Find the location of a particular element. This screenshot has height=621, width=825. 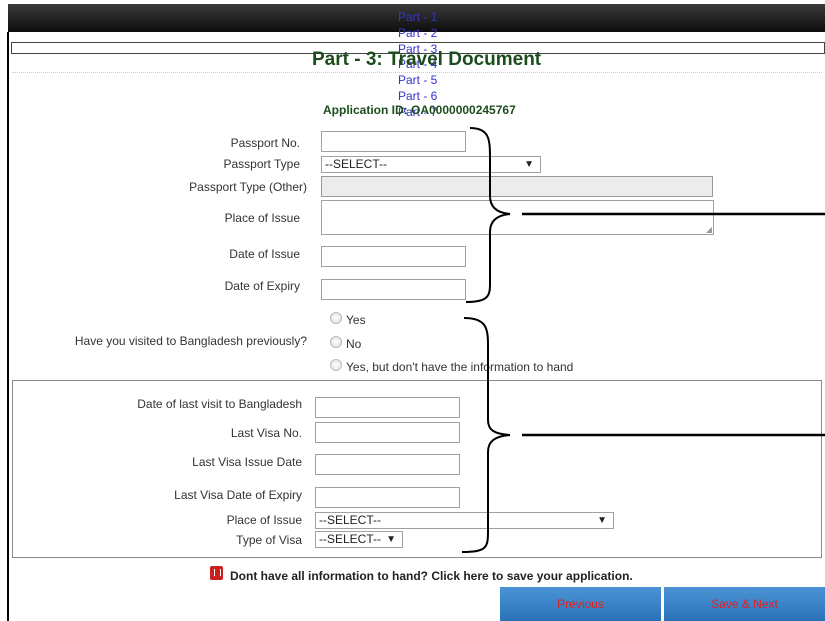

bracket-visit is located at coordinates (486, 435).